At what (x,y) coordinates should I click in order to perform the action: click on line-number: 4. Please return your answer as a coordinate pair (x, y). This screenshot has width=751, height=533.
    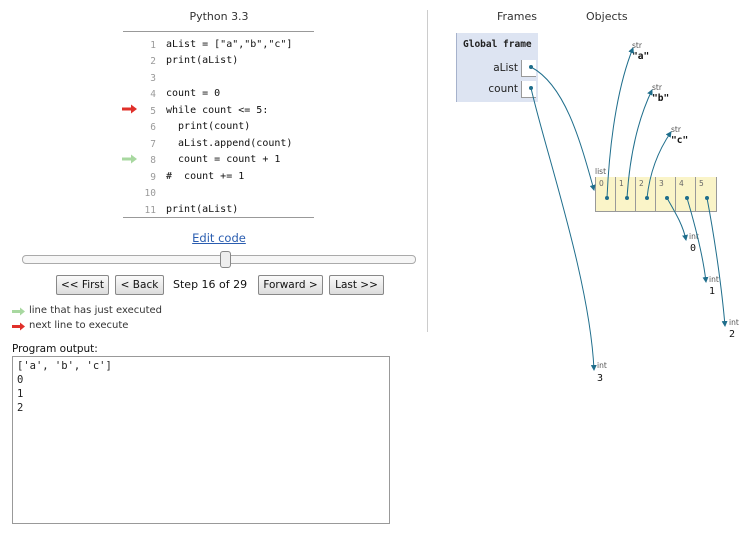
    Looking at the image, I should click on (153, 94).